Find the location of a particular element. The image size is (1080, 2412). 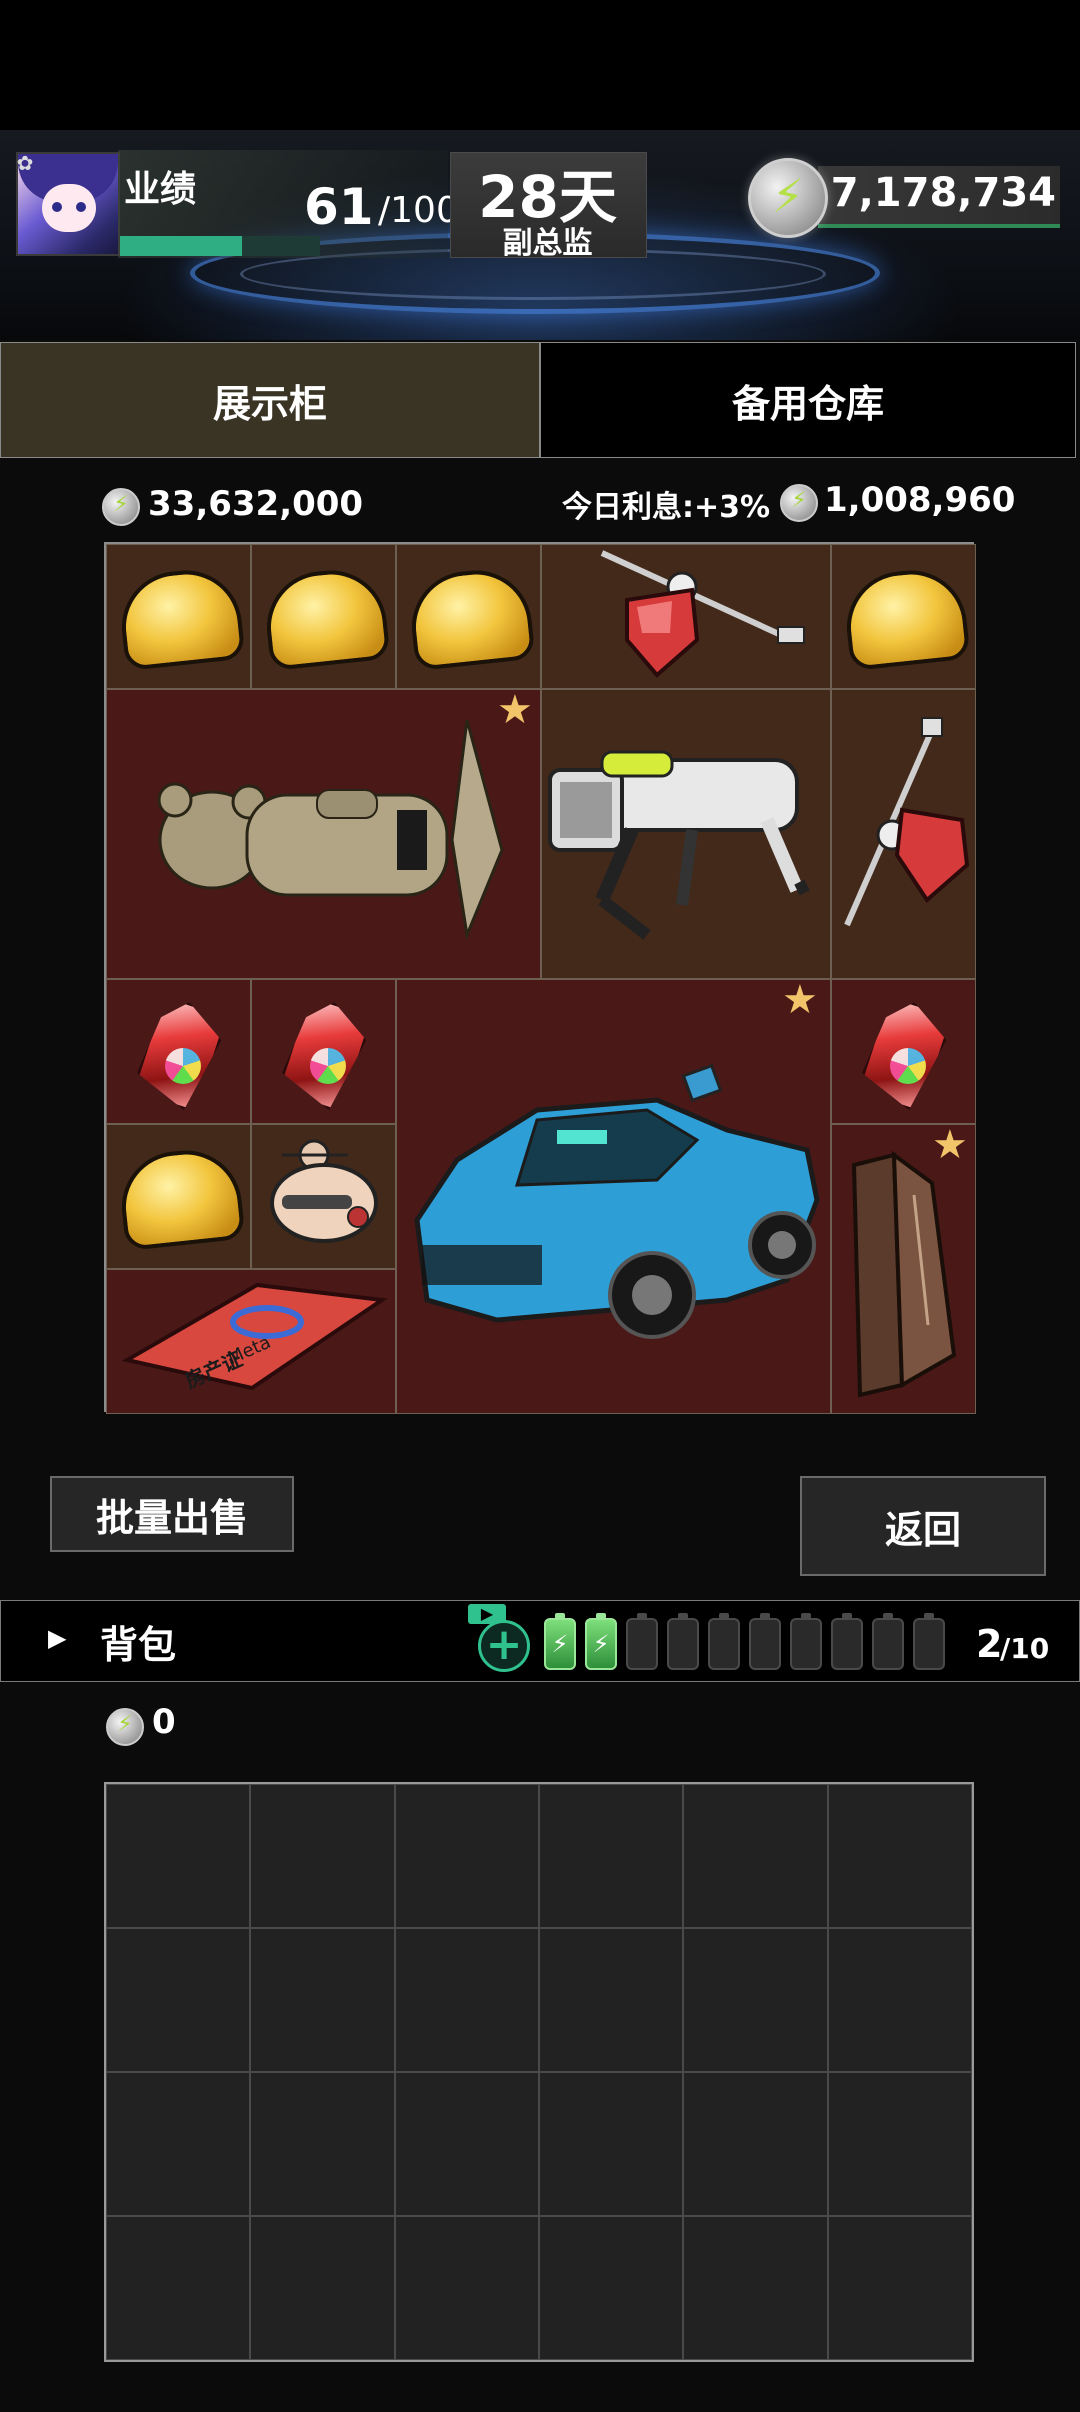

money-amount: 7,178,734 is located at coordinates (943, 193).